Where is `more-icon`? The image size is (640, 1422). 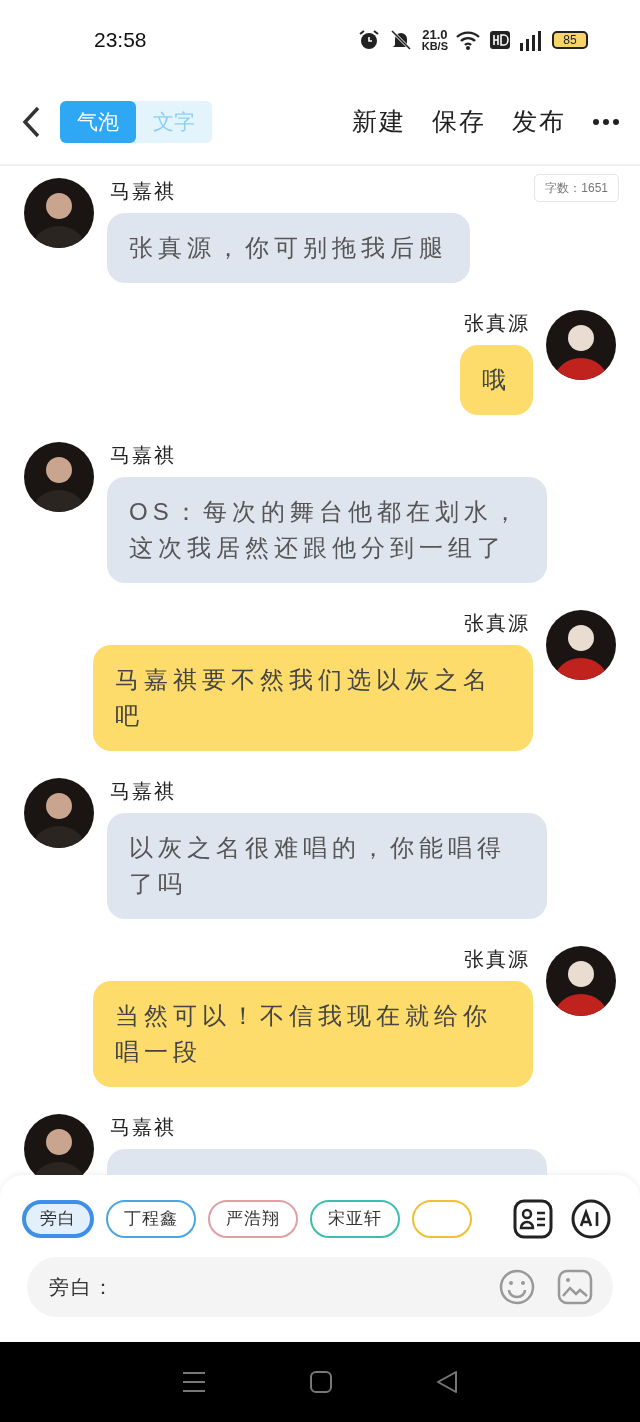
more-icon is located at coordinates (606, 122).